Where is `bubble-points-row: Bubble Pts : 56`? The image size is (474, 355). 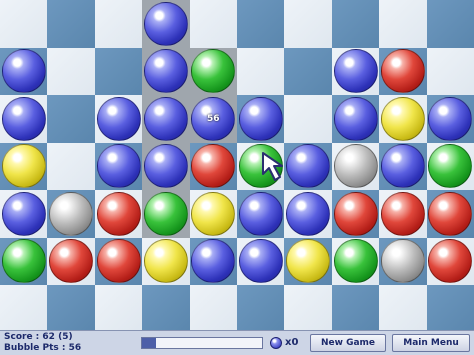 bubble-points-row: Bubble Pts : 56 is located at coordinates (42, 348).